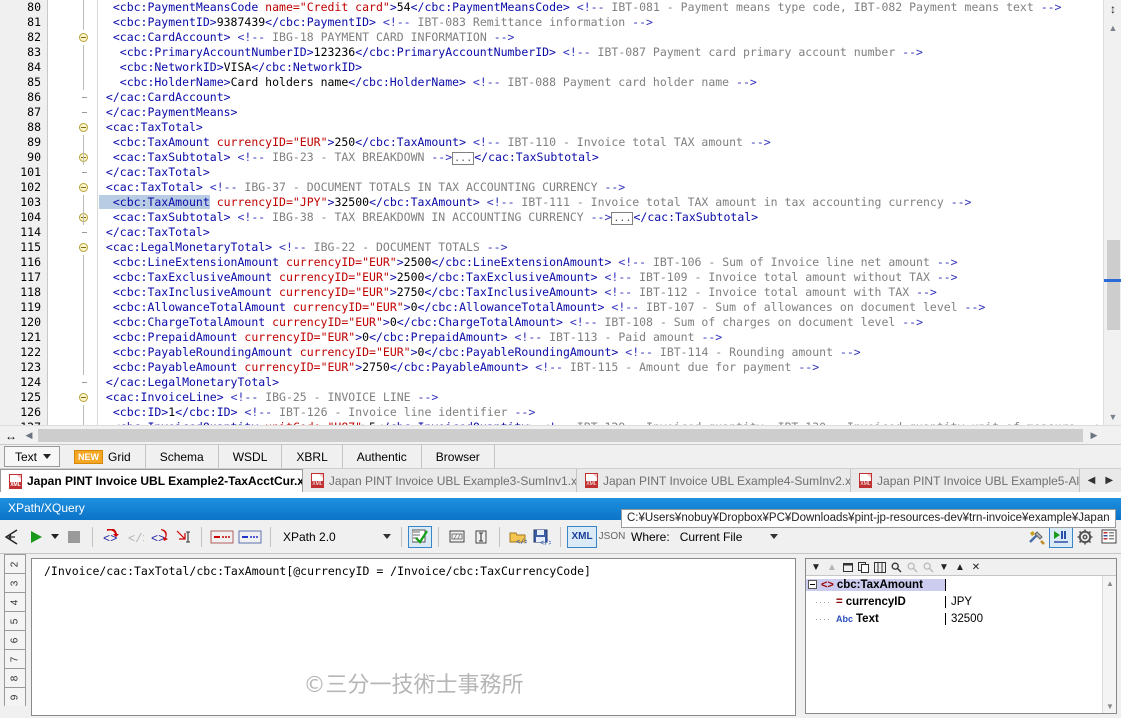  Describe the element at coordinates (55, 537) in the screenshot. I see `execute-dropdown-icon` at that location.